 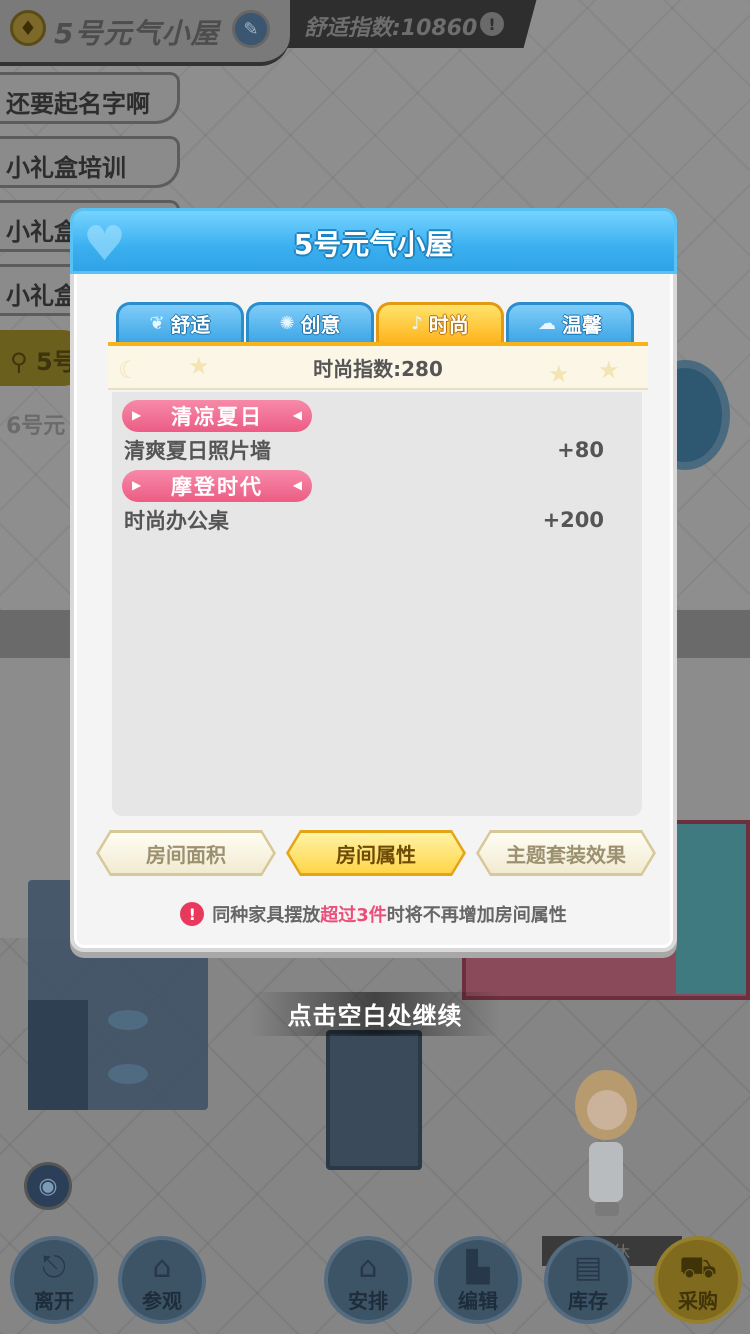 I want to click on info-icon: !, so click(x=492, y=24).